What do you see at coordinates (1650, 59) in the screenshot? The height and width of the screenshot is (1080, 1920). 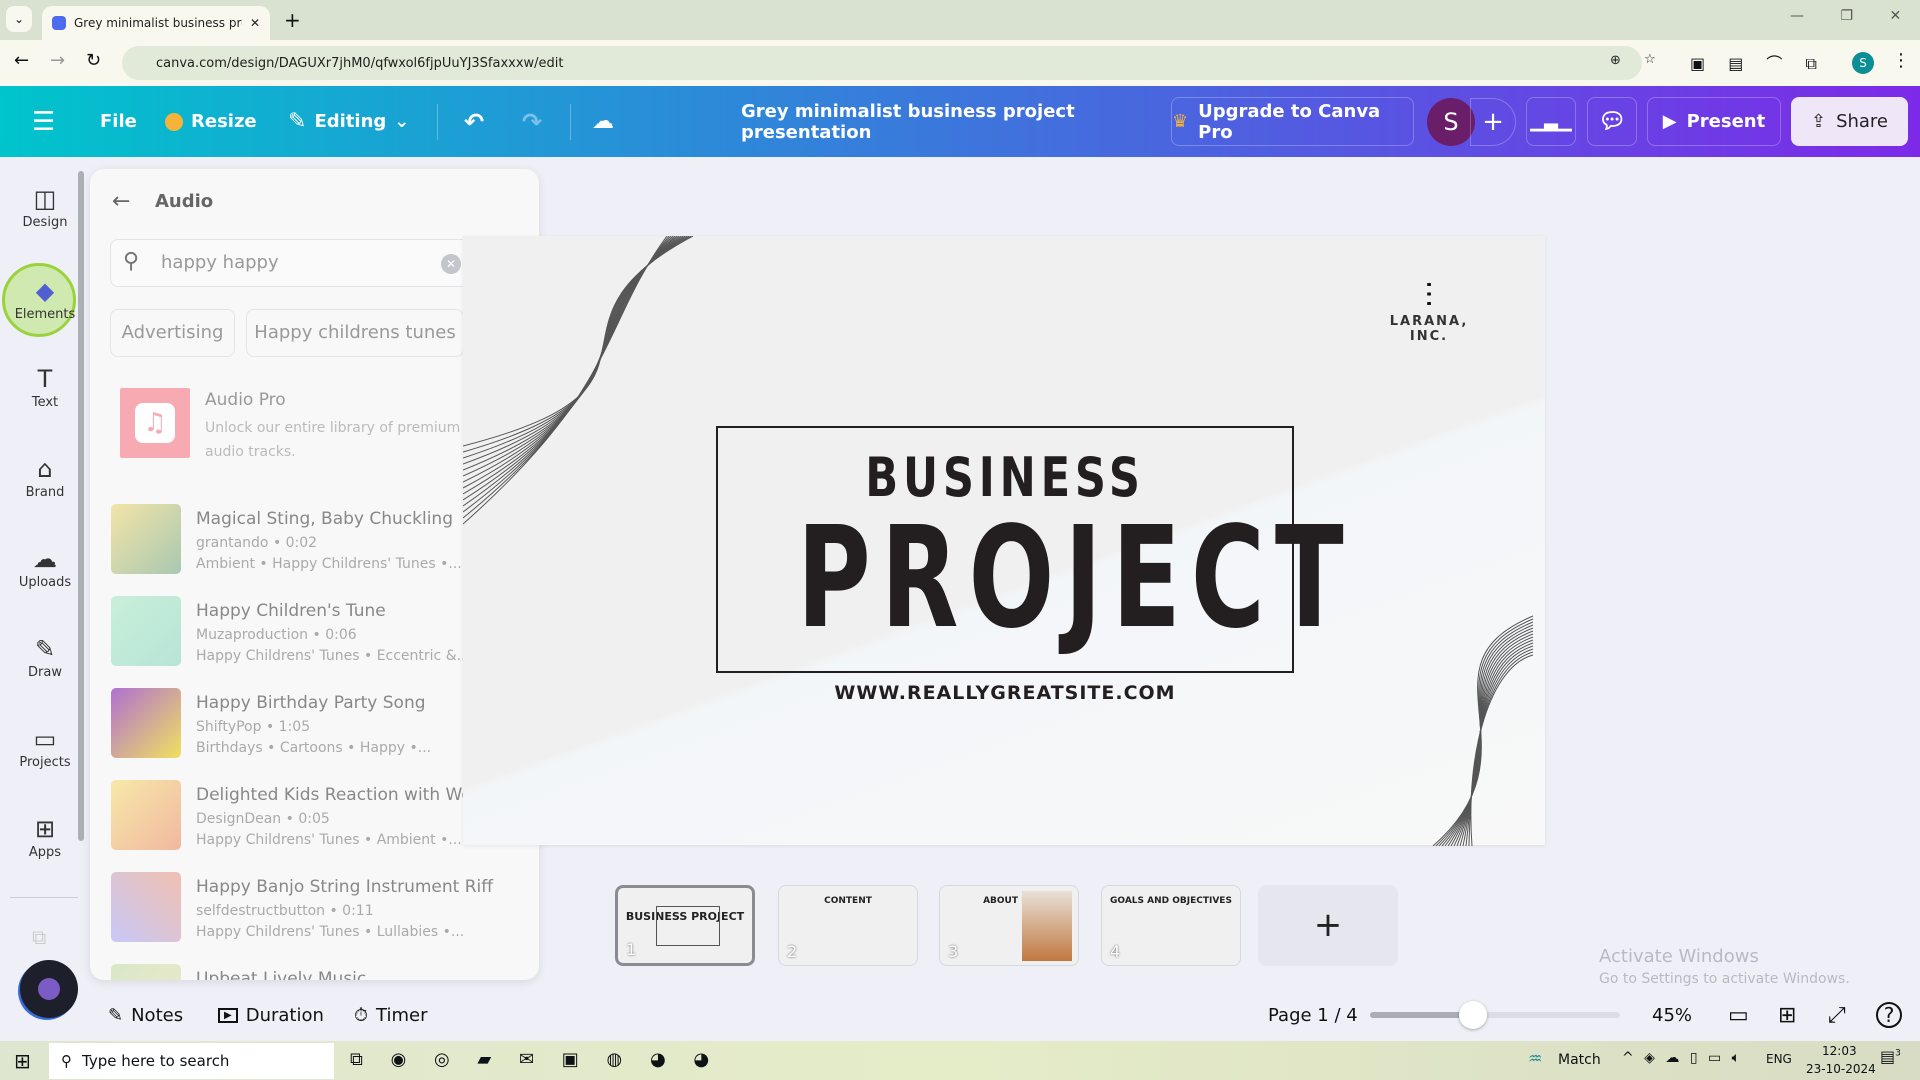 I see `bookmark-star-icon: ☆` at bounding box center [1650, 59].